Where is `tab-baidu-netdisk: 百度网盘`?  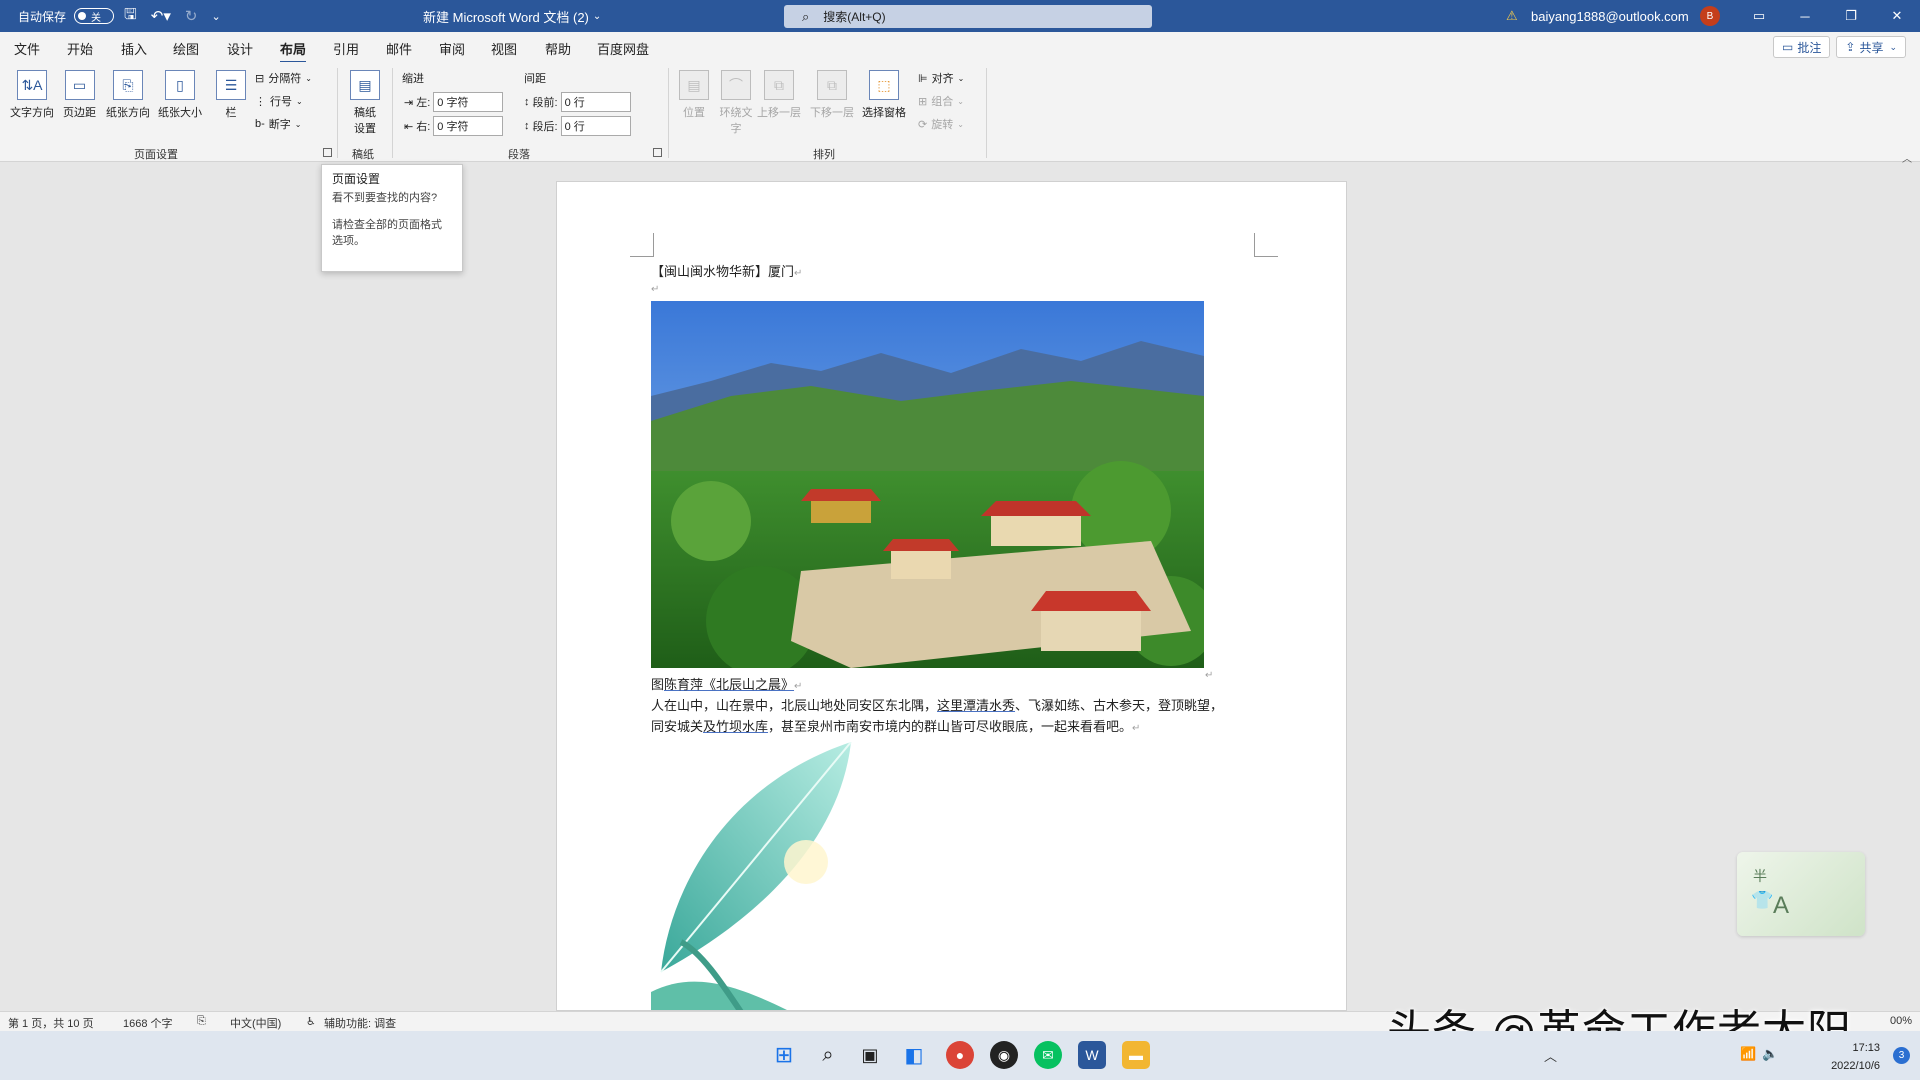
tab-baidu-netdisk: 百度网盘 is located at coordinates (623, 48).